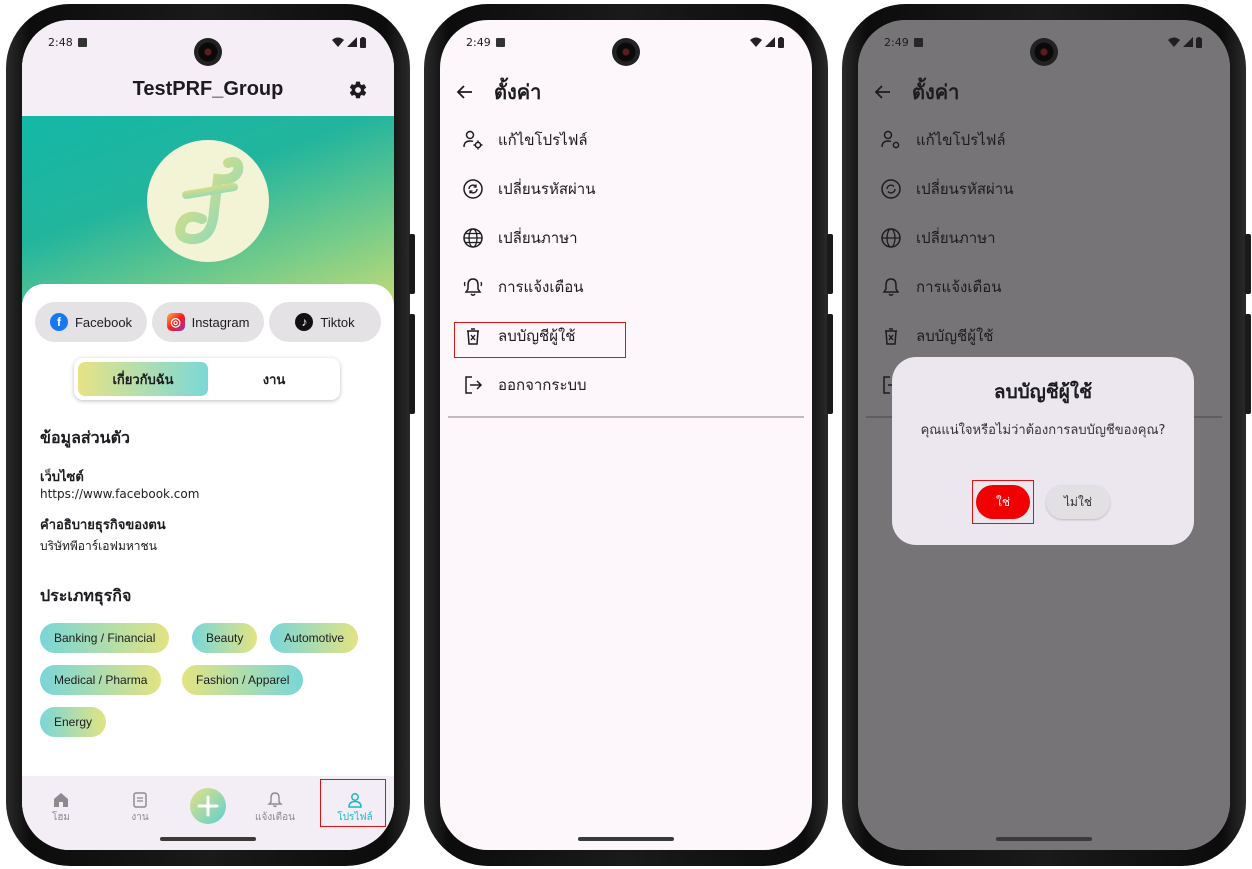 The image size is (1252, 869). Describe the element at coordinates (525, 140) in the screenshot. I see `settings-item-edit-profile: แก้ไขโปรไฟล์` at that location.